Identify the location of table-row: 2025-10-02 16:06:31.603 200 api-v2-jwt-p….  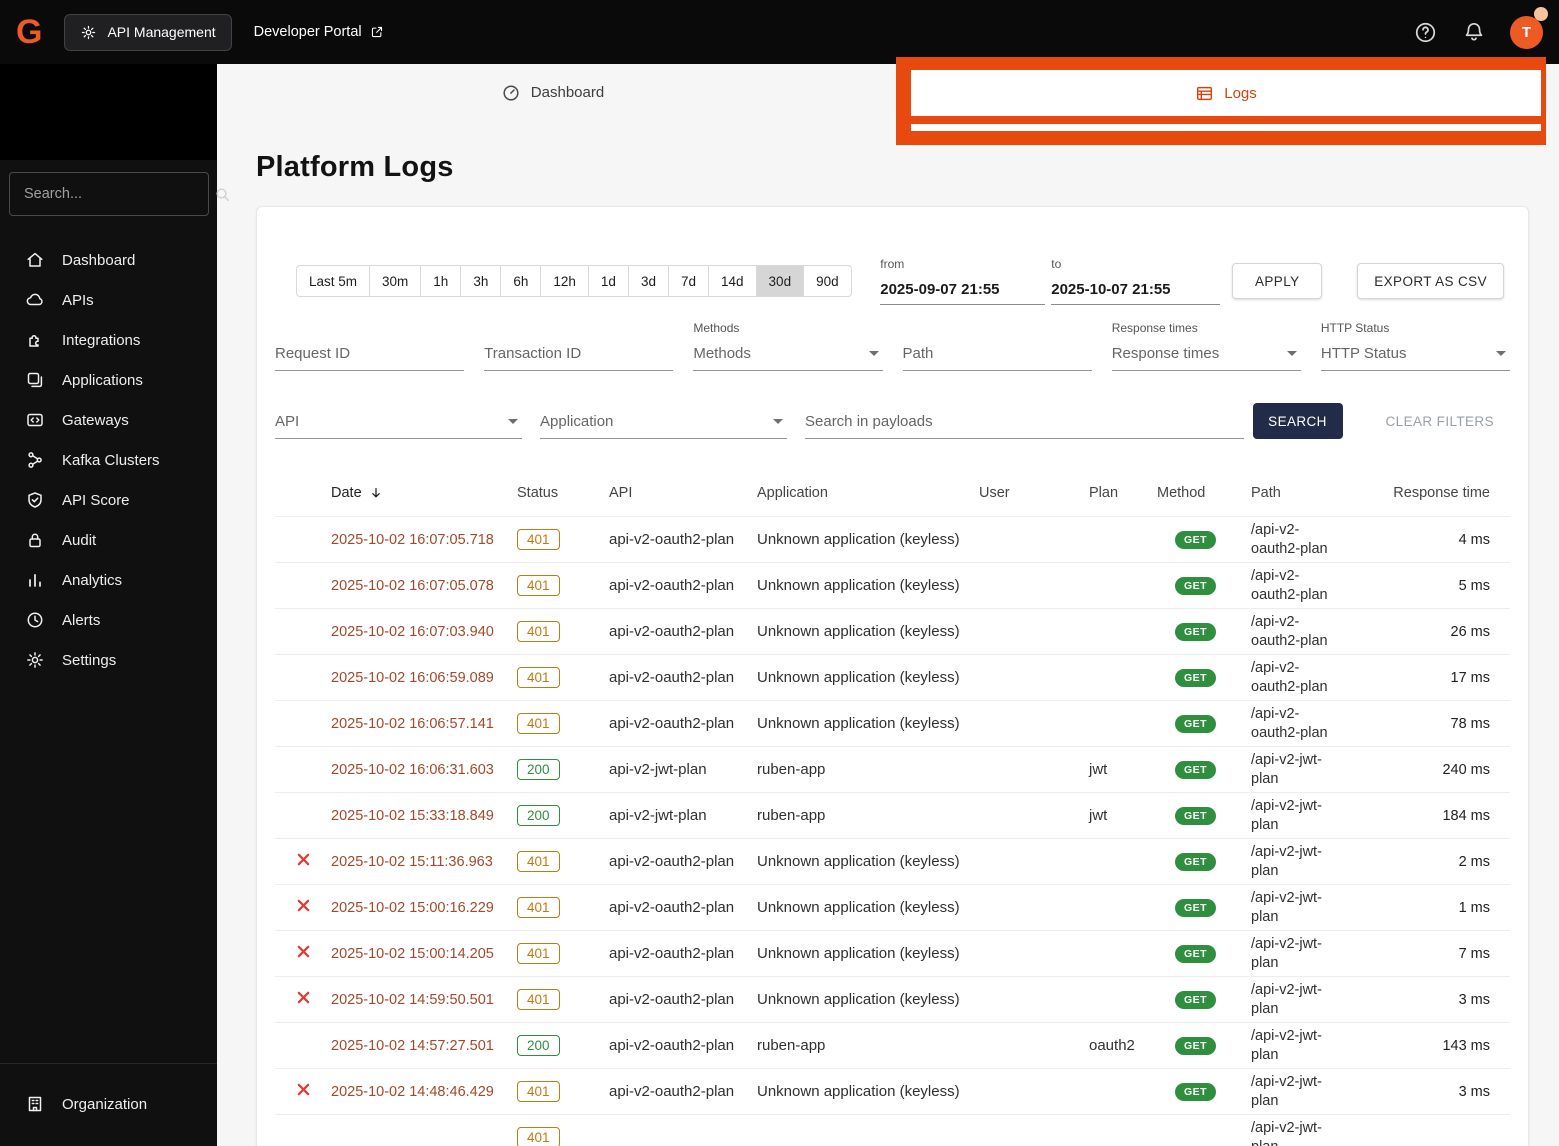
(892, 769).